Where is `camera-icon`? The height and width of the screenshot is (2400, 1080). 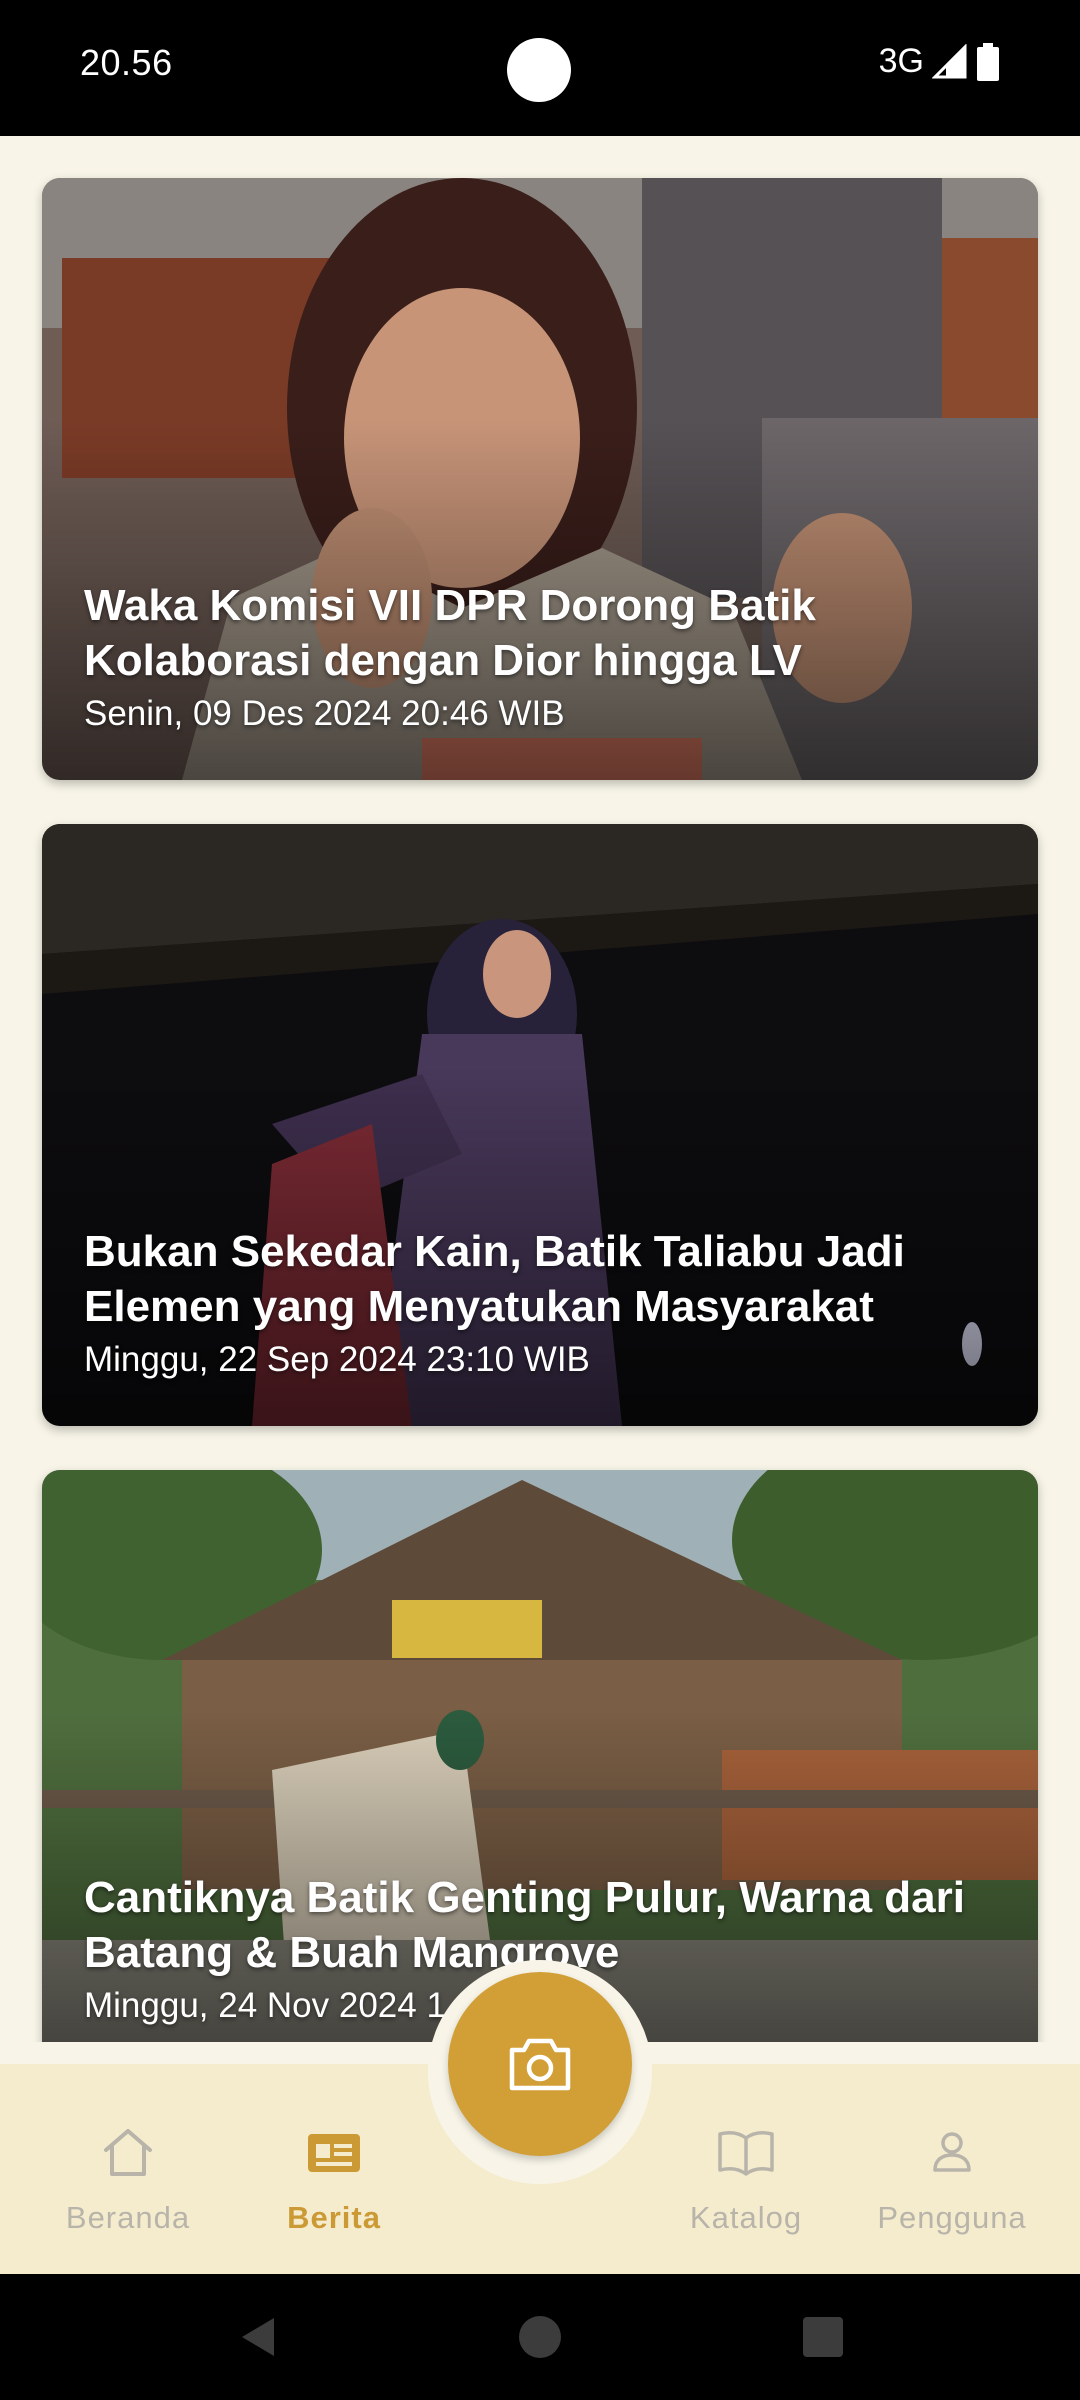 camera-icon is located at coordinates (540, 2064).